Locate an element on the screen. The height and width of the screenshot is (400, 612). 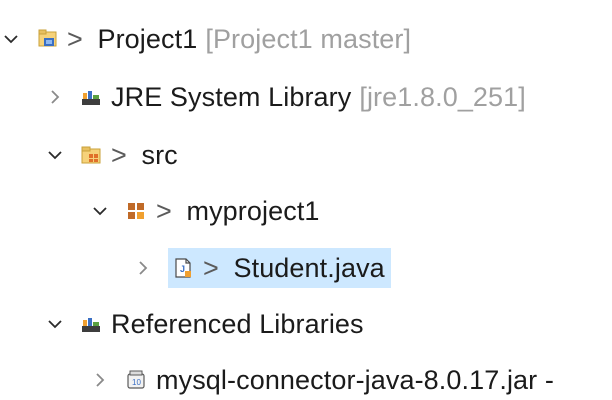
selection-highlight: J > Student.java is located at coordinates (279, 268).